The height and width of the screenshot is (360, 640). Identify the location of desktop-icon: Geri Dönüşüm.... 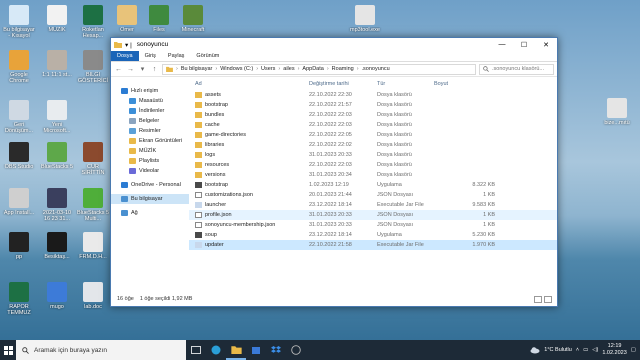
(19, 117).